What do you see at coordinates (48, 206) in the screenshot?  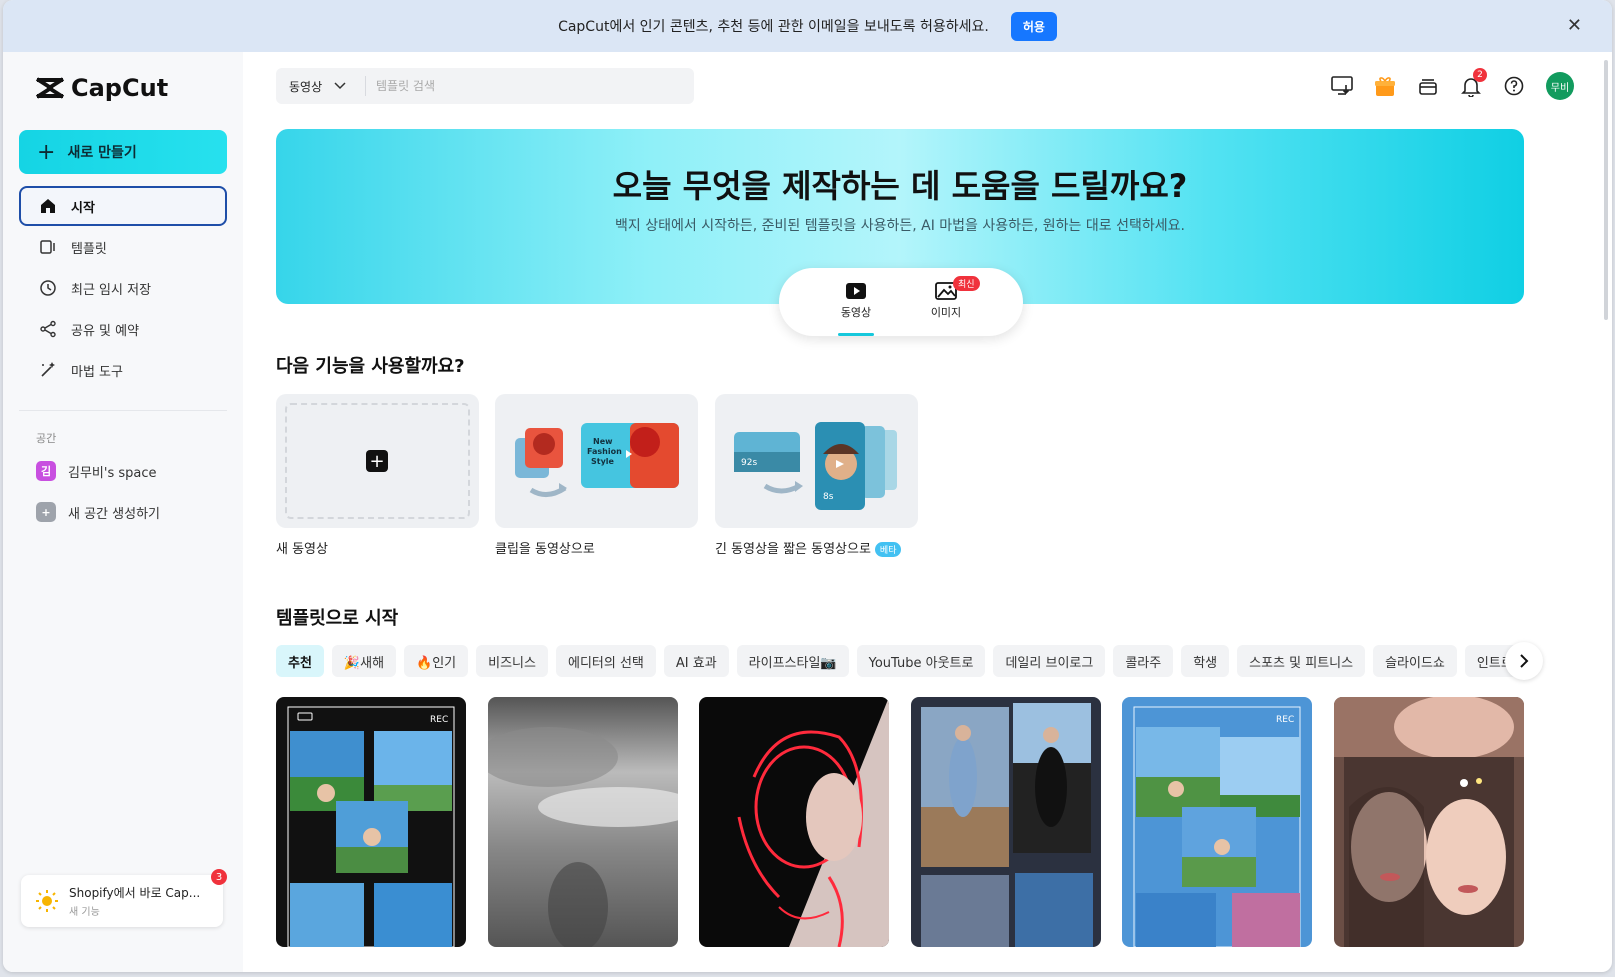 I see `home-icon` at bounding box center [48, 206].